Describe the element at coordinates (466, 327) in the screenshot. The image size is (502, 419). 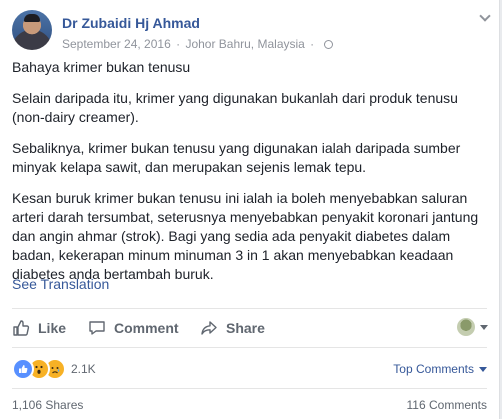
I see `viewer-avatar` at that location.